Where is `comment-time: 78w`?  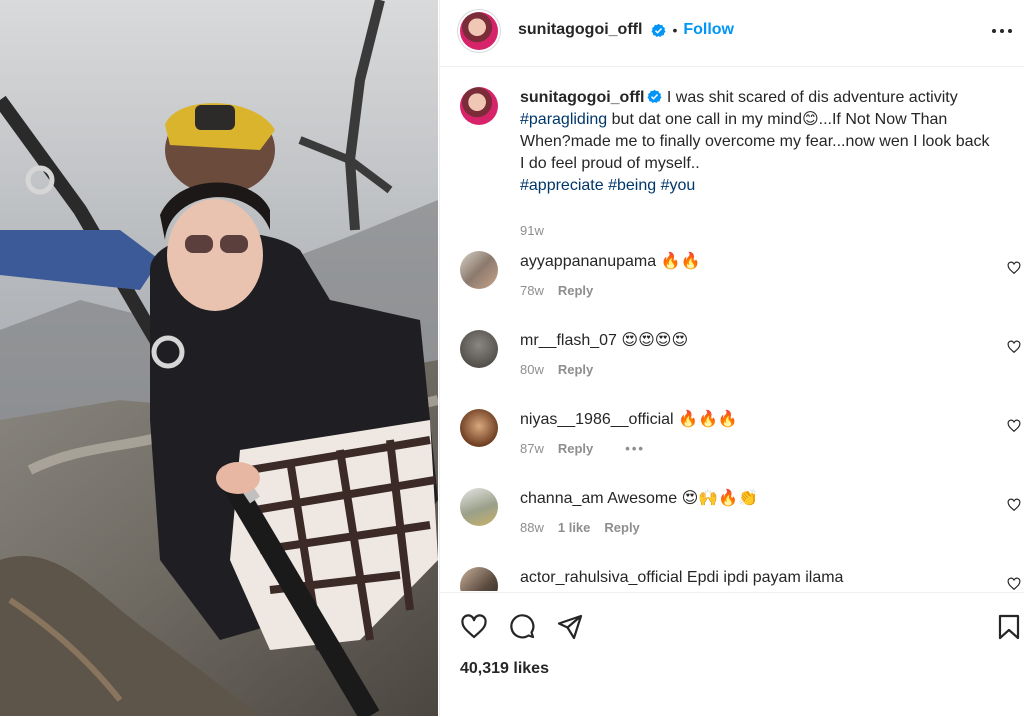 comment-time: 78w is located at coordinates (532, 290).